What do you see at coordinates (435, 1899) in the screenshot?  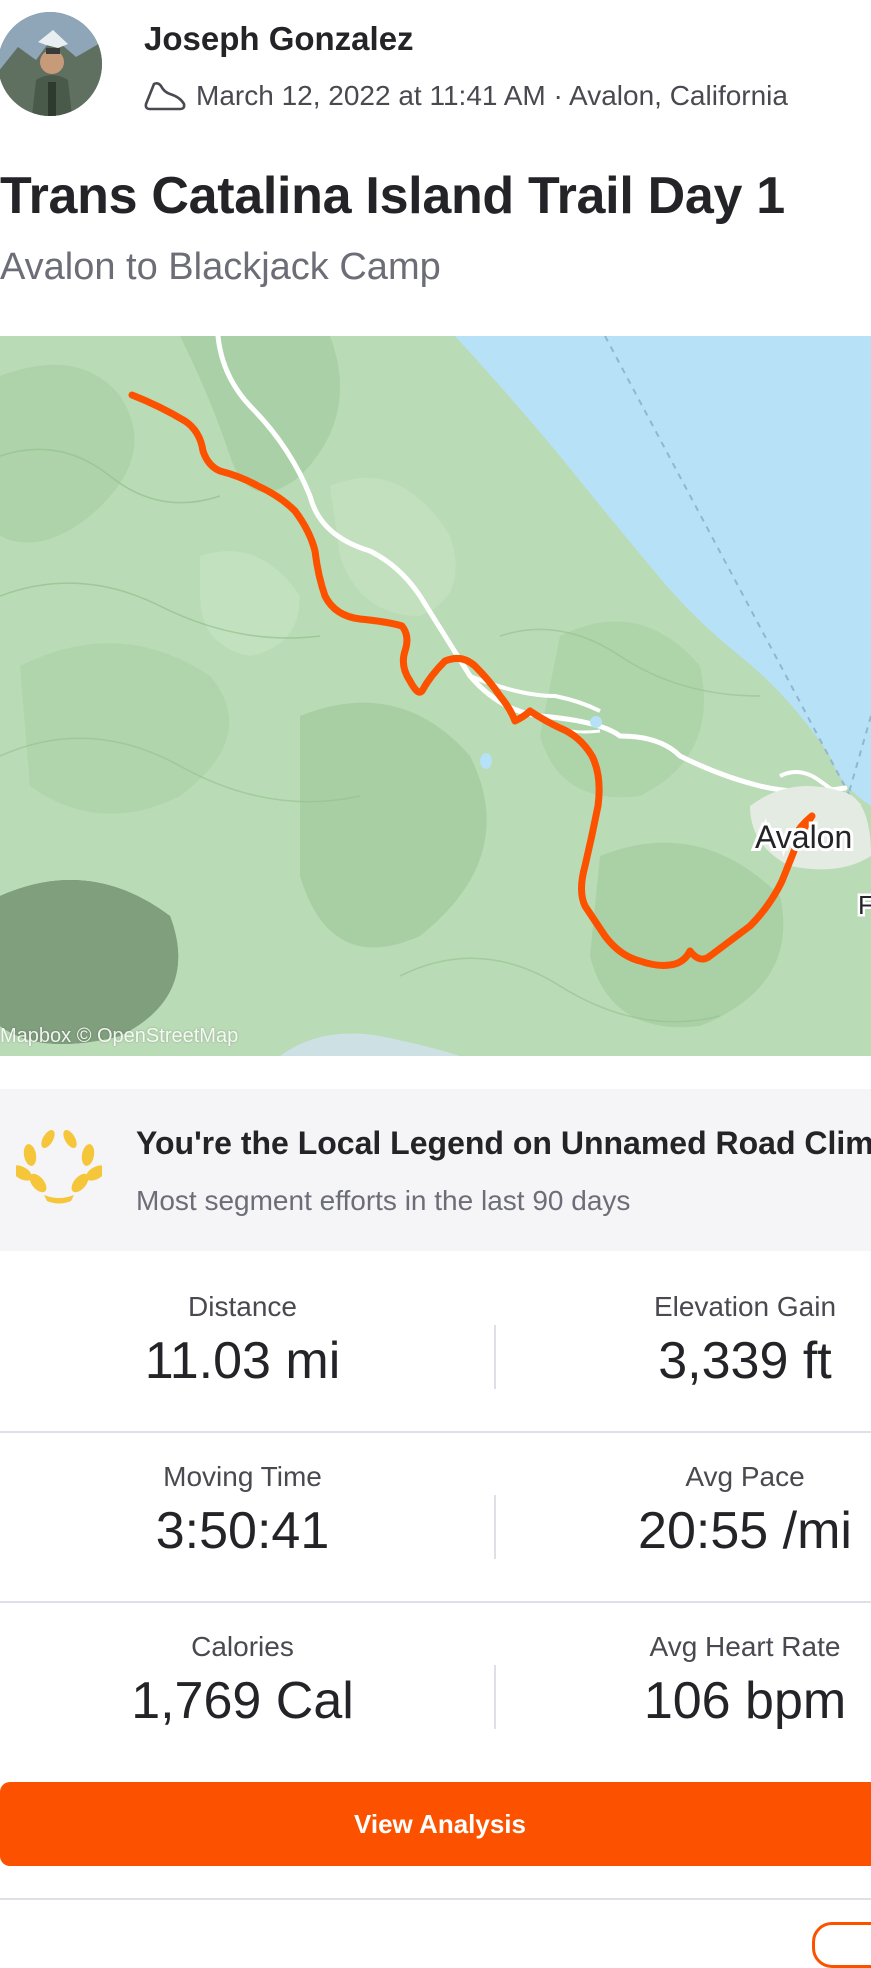 I see `section-divider` at bounding box center [435, 1899].